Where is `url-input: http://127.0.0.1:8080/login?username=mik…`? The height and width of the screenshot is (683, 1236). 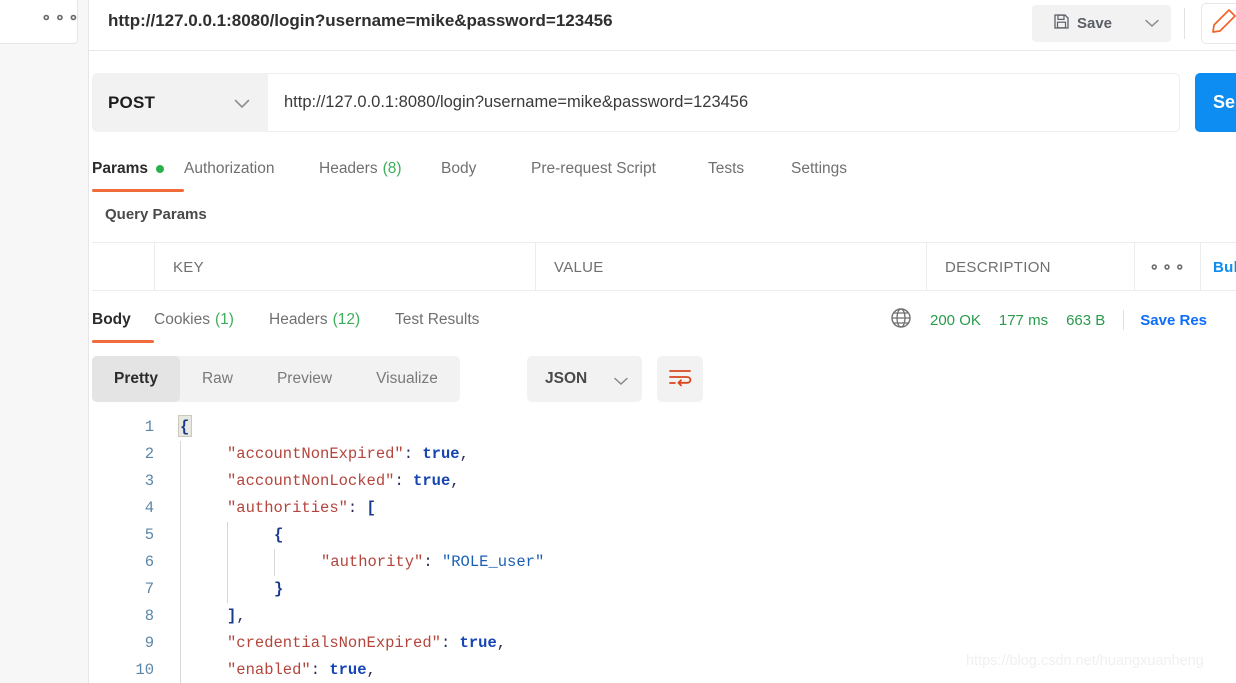 url-input: http://127.0.0.1:8080/login?username=mik… is located at coordinates (724, 102).